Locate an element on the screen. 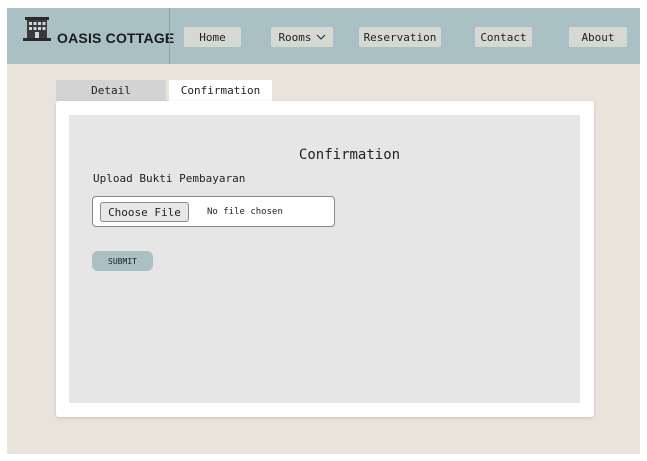 The width and height of the screenshot is (647, 461). file-status: No file chosen is located at coordinates (245, 212).